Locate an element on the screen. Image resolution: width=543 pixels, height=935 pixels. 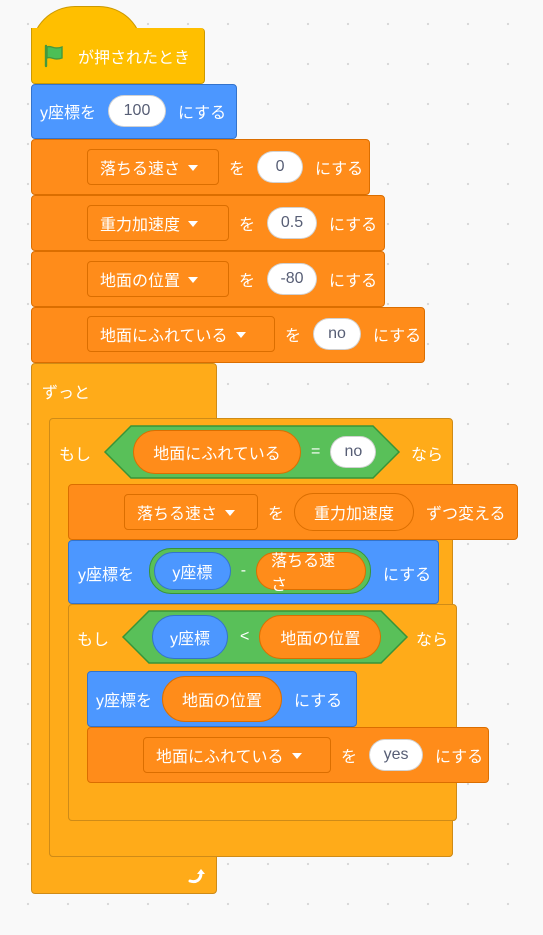
if2-bottom-arm is located at coordinates (262, 802).